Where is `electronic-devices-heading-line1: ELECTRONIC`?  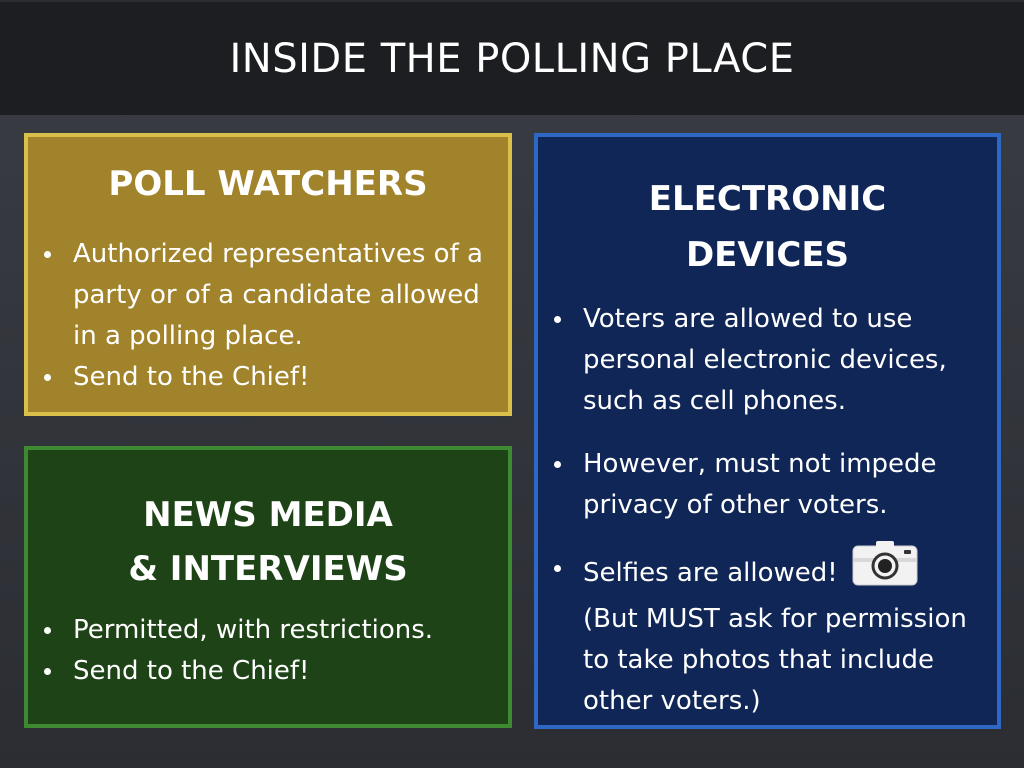 electronic-devices-heading-line1: ELECTRONIC is located at coordinates (767, 199).